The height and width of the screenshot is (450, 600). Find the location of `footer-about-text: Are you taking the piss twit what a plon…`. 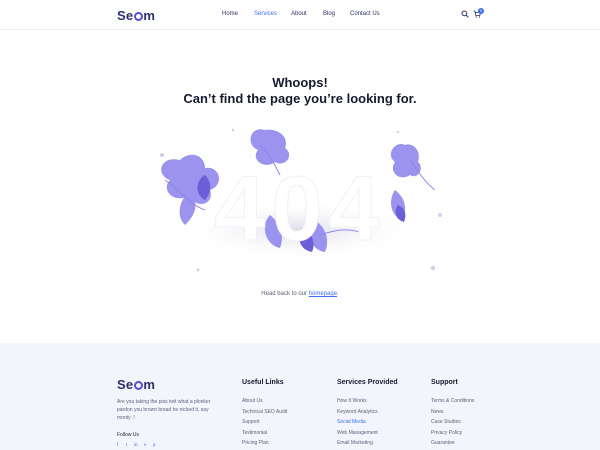

footer-about-text: Are you taking the piss twit what a plon… is located at coordinates (164, 410).